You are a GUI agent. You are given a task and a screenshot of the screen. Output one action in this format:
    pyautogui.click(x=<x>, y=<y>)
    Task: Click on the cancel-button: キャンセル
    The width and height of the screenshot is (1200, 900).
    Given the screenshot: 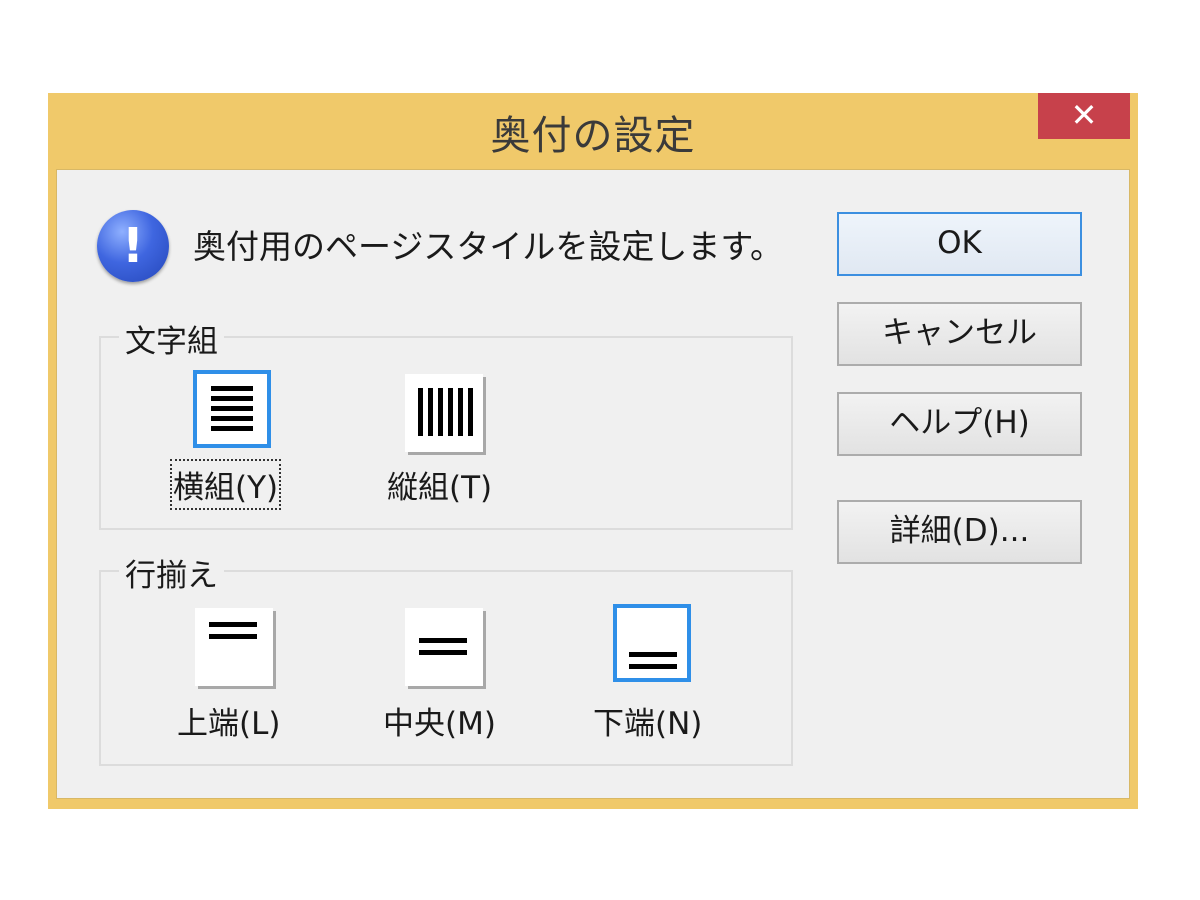 What is the action you would take?
    pyautogui.click(x=959, y=334)
    